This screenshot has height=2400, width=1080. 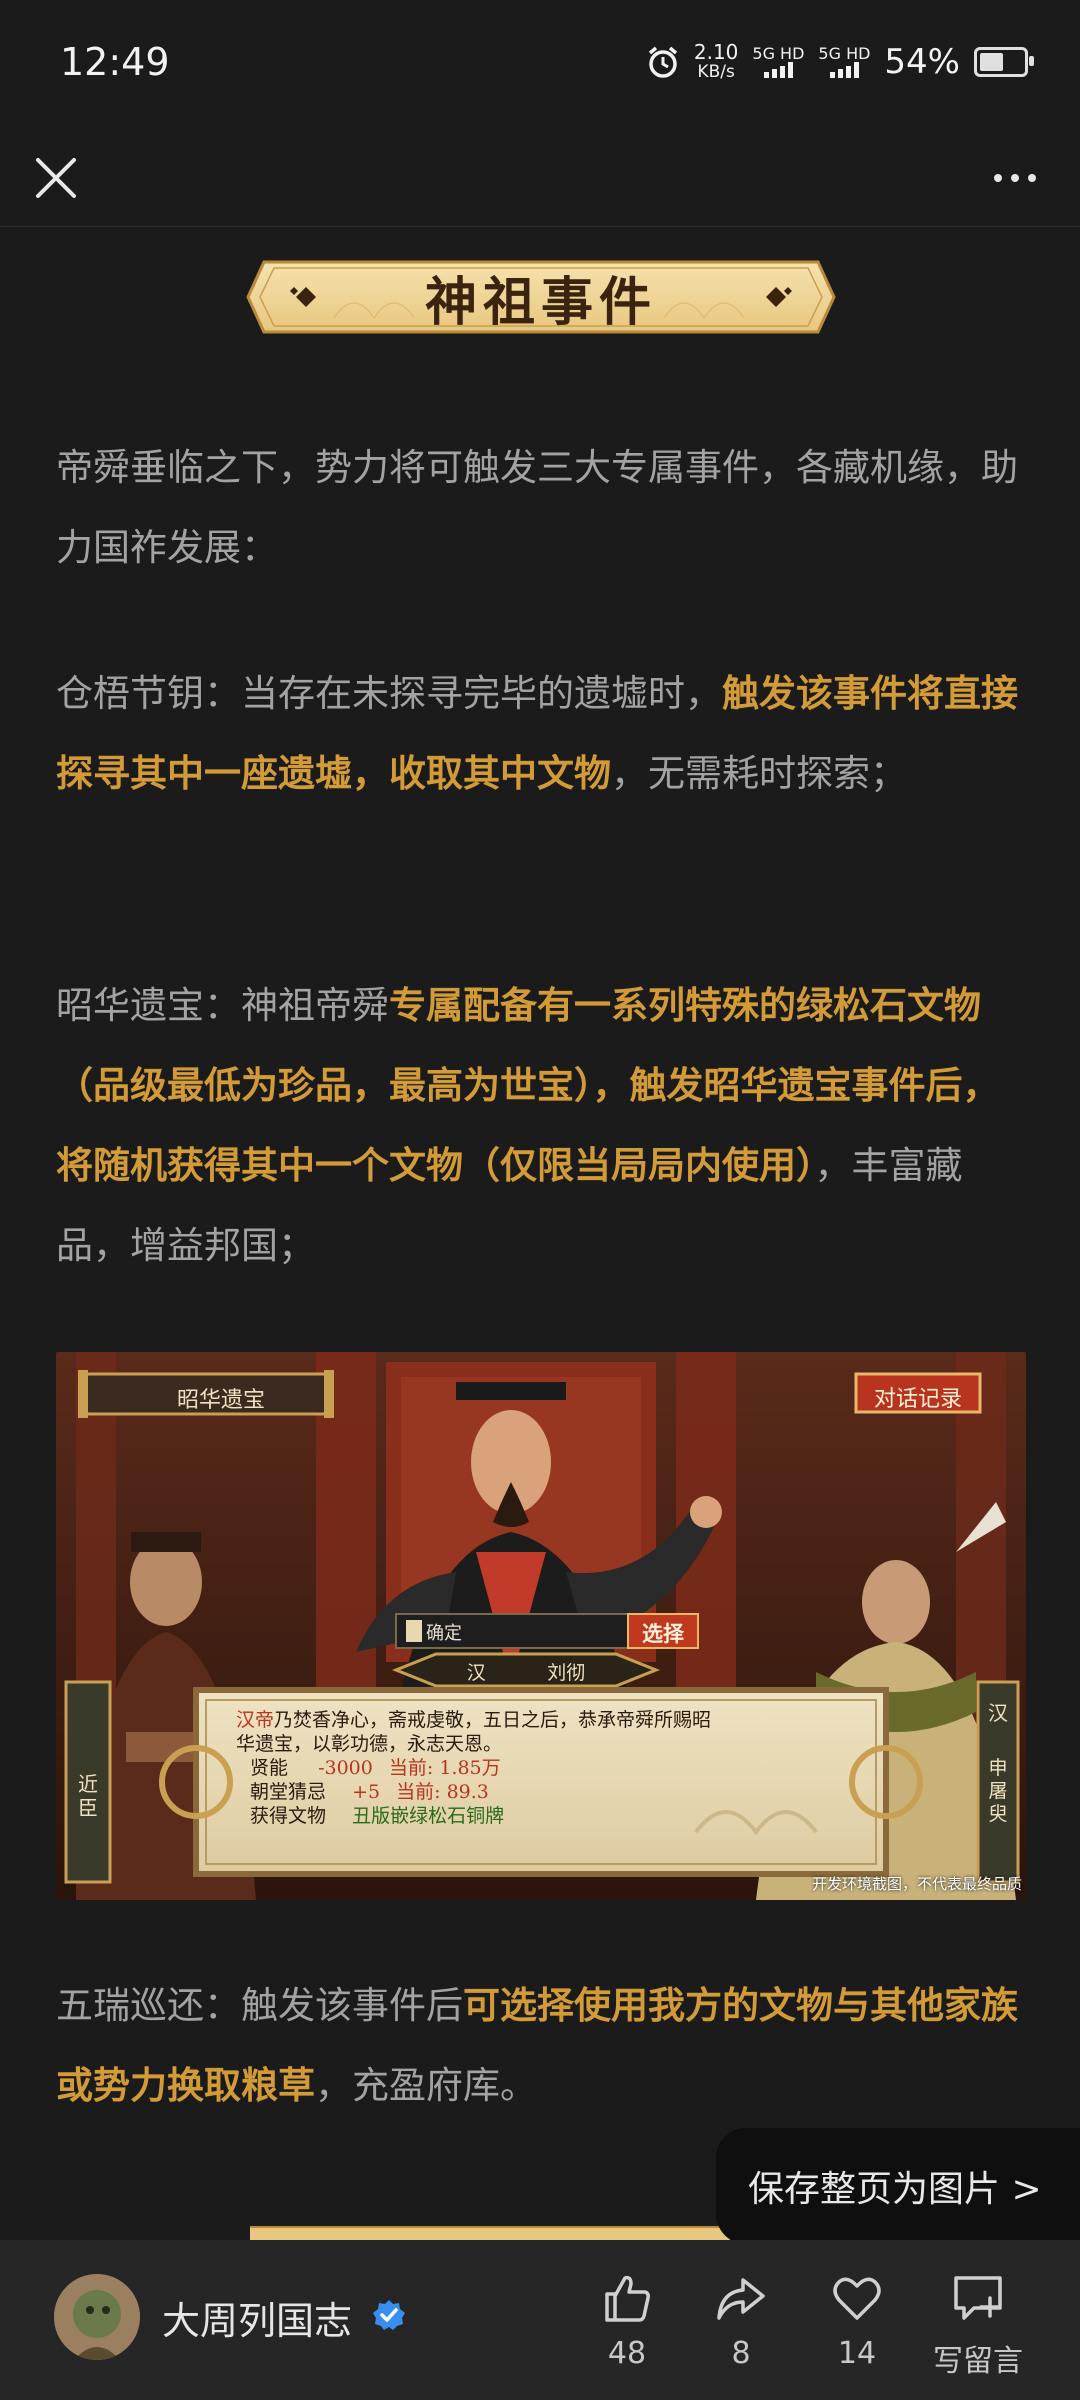 What do you see at coordinates (716, 72) in the screenshot?
I see `net-speed-unit: KB/s` at bounding box center [716, 72].